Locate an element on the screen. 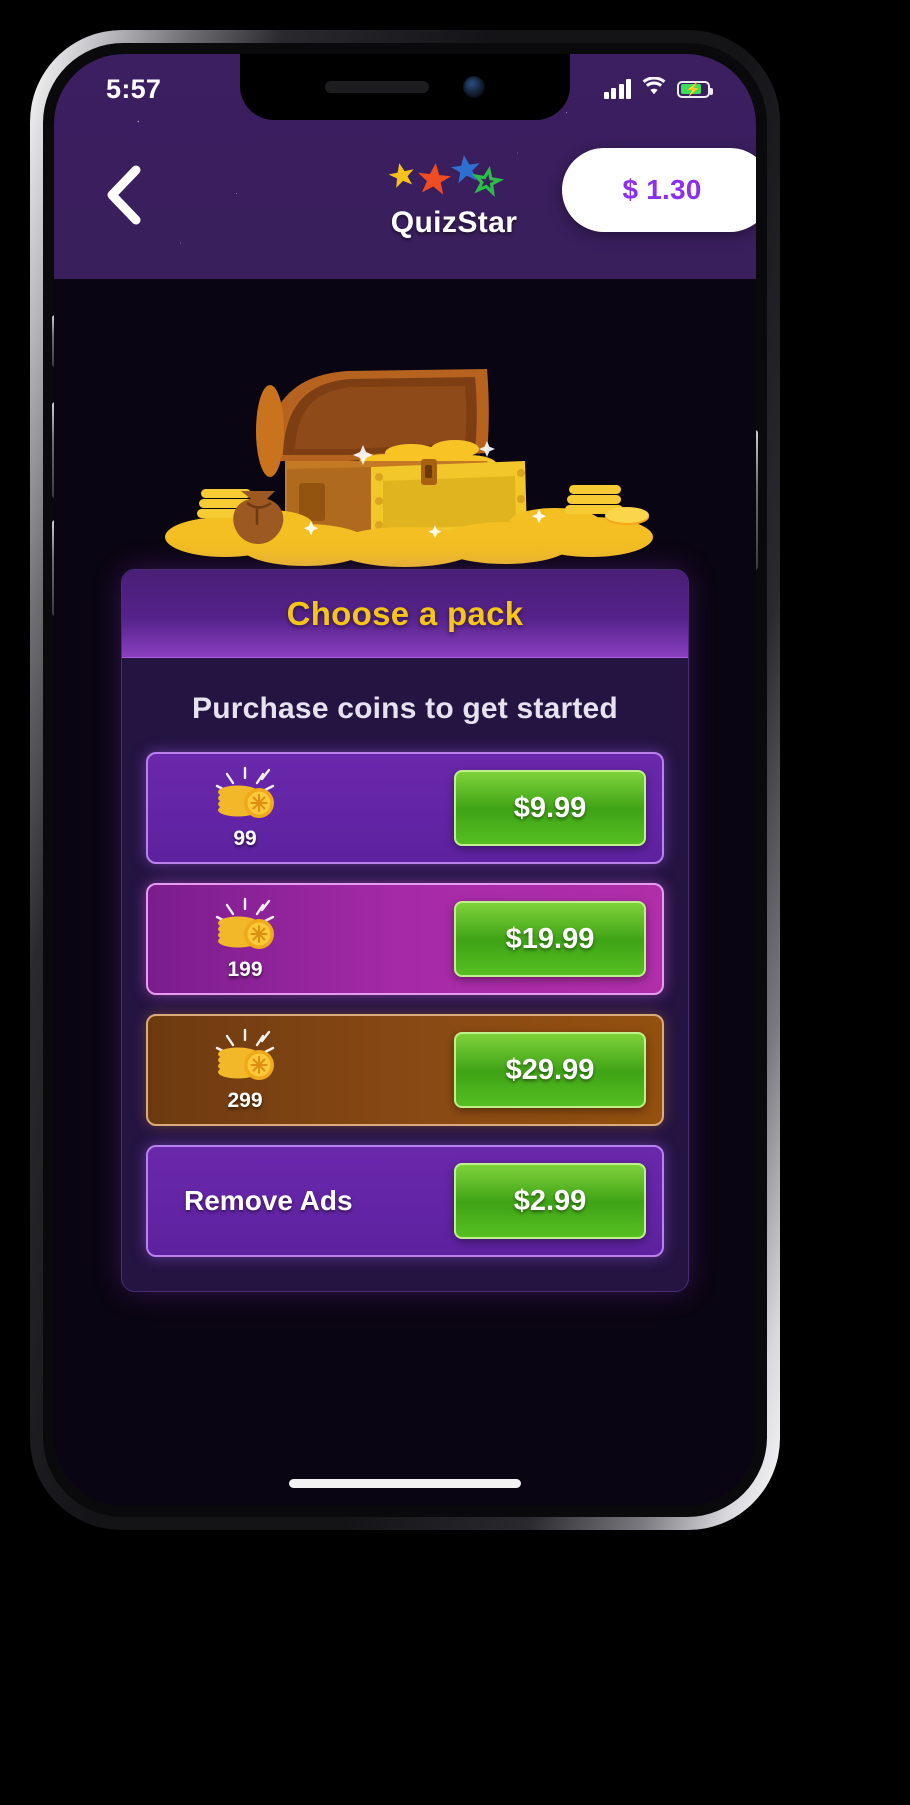 The width and height of the screenshot is (910, 1805). treasure-hero is located at coordinates (405, 429).